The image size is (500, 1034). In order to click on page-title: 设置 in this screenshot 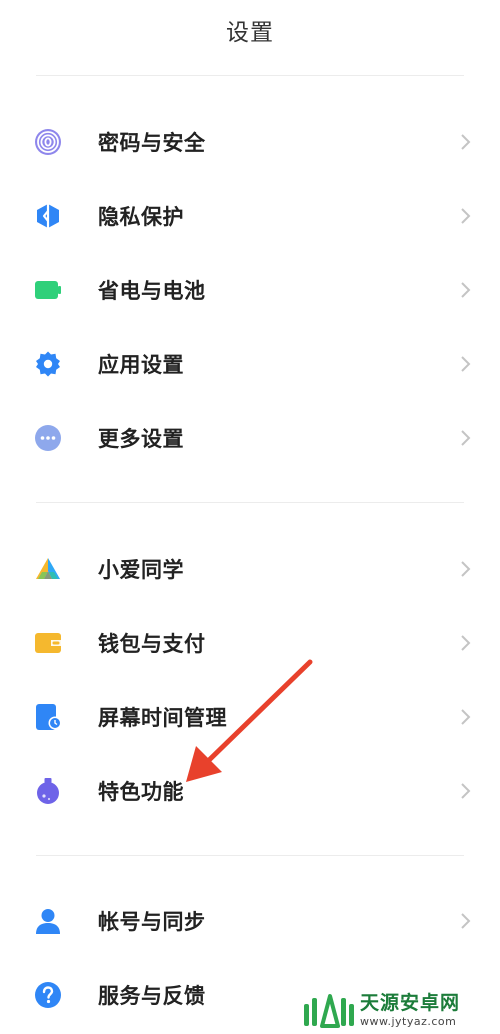, I will do `click(250, 33)`.